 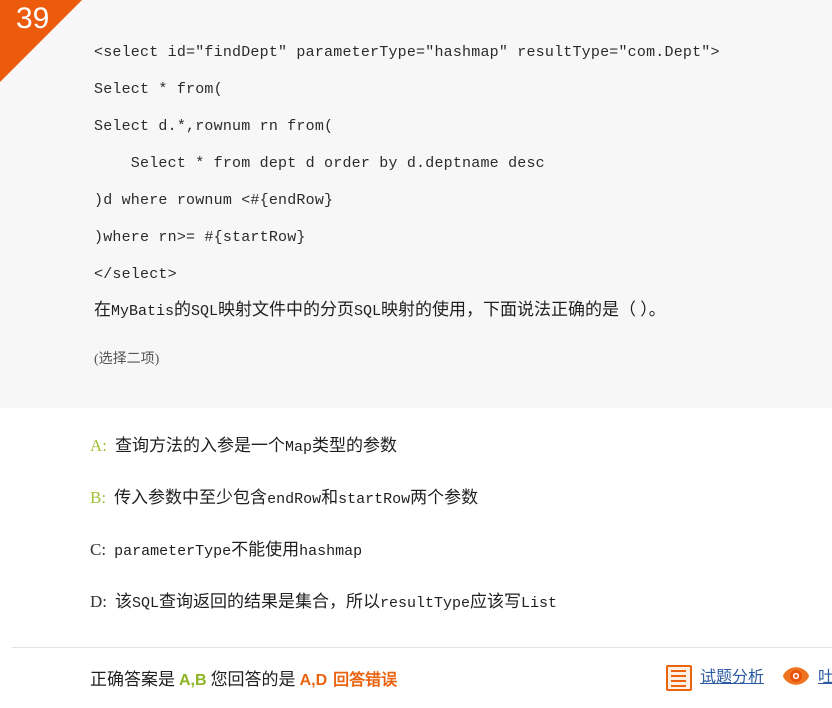 What do you see at coordinates (98, 445) in the screenshot?
I see `option-key: A:` at bounding box center [98, 445].